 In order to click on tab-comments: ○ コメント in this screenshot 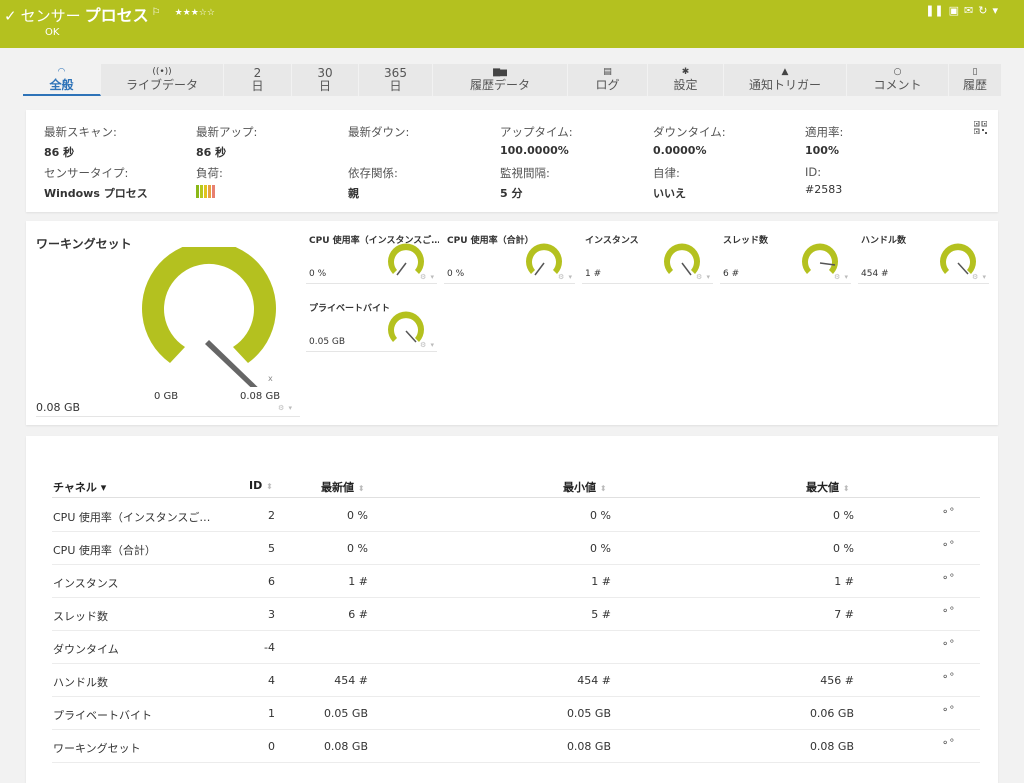, I will do `click(898, 80)`.